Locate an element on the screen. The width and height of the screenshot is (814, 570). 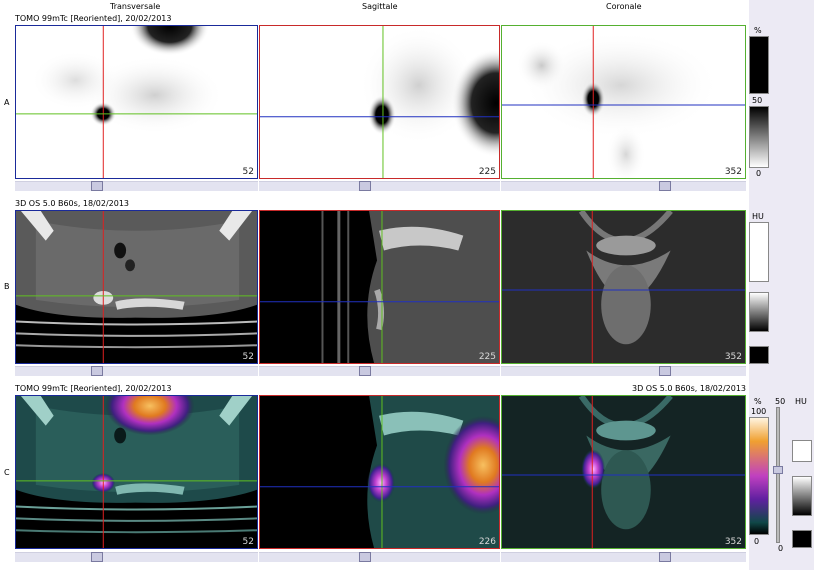
row-b-coronal-slider is located at coordinates (623, 371).